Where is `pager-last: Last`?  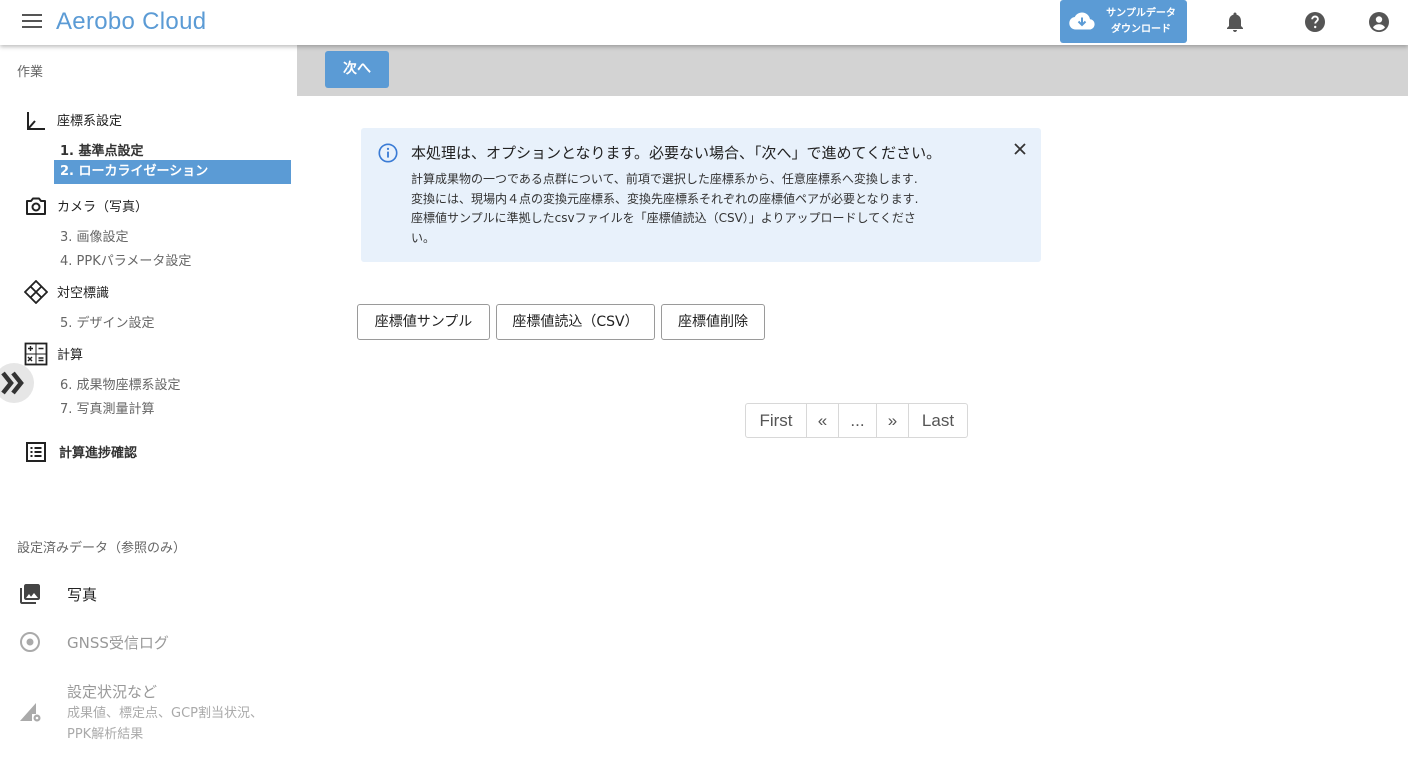
pager-last: Last is located at coordinates (938, 420).